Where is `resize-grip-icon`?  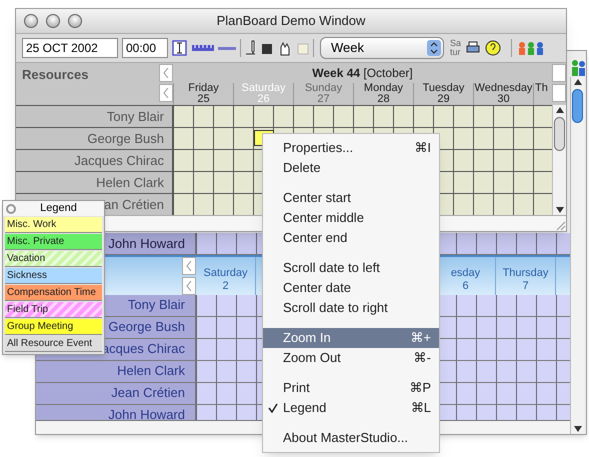 resize-grip-icon is located at coordinates (560, 225).